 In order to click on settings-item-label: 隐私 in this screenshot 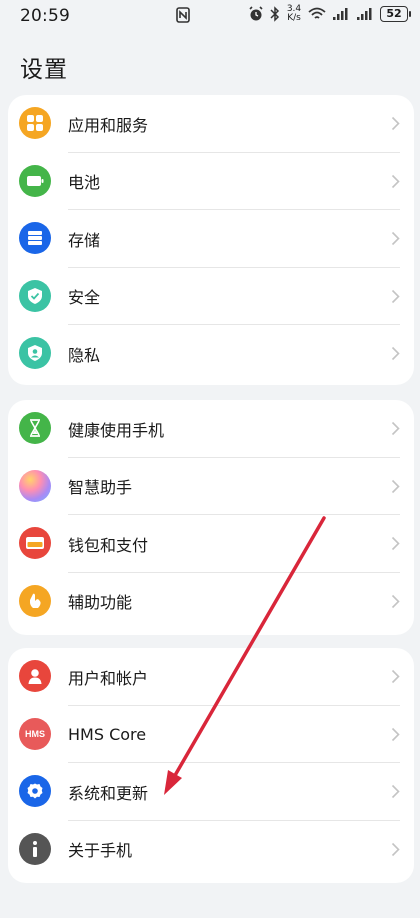, I will do `click(84, 355)`.